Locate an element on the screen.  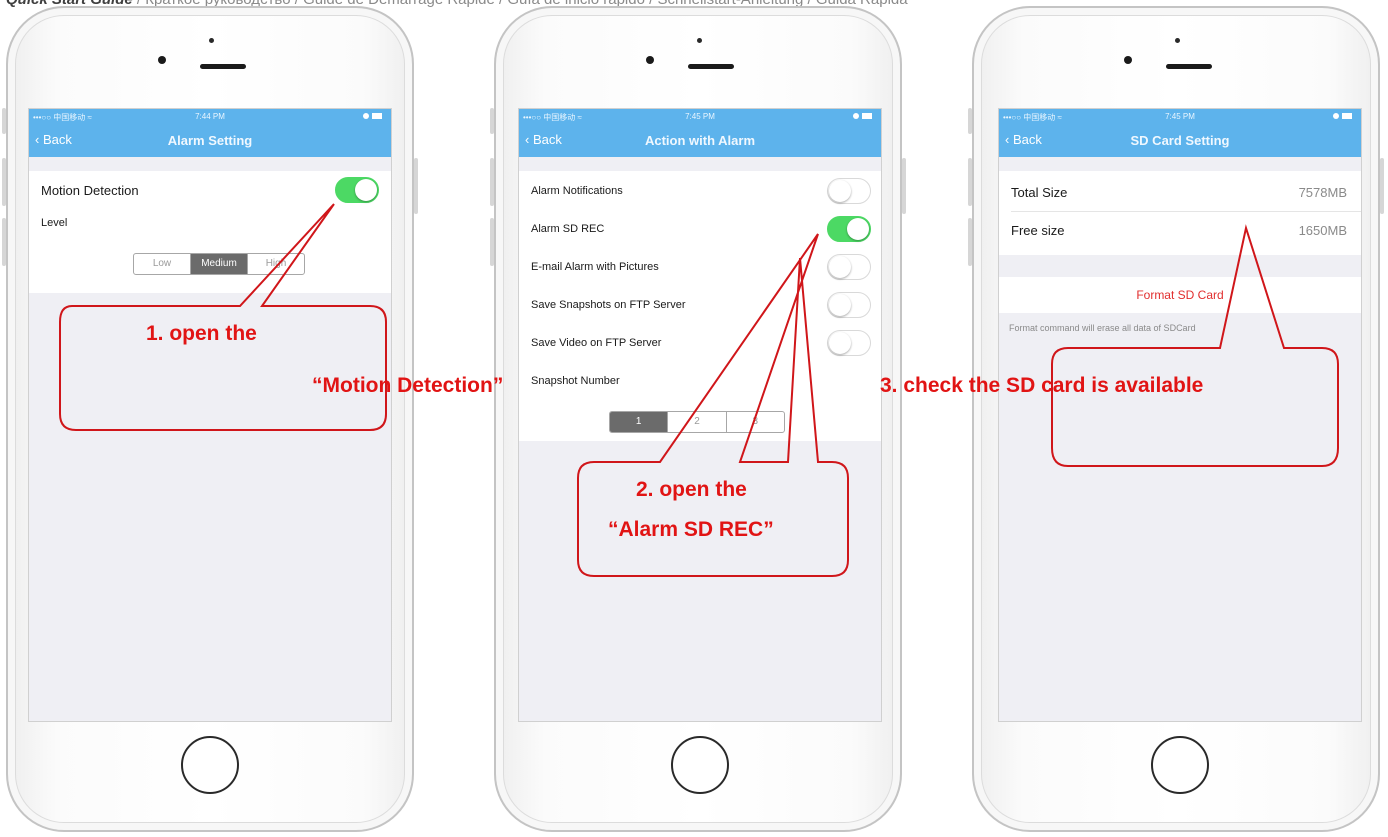
page-title: SD Card Setting is located at coordinates (1180, 140).